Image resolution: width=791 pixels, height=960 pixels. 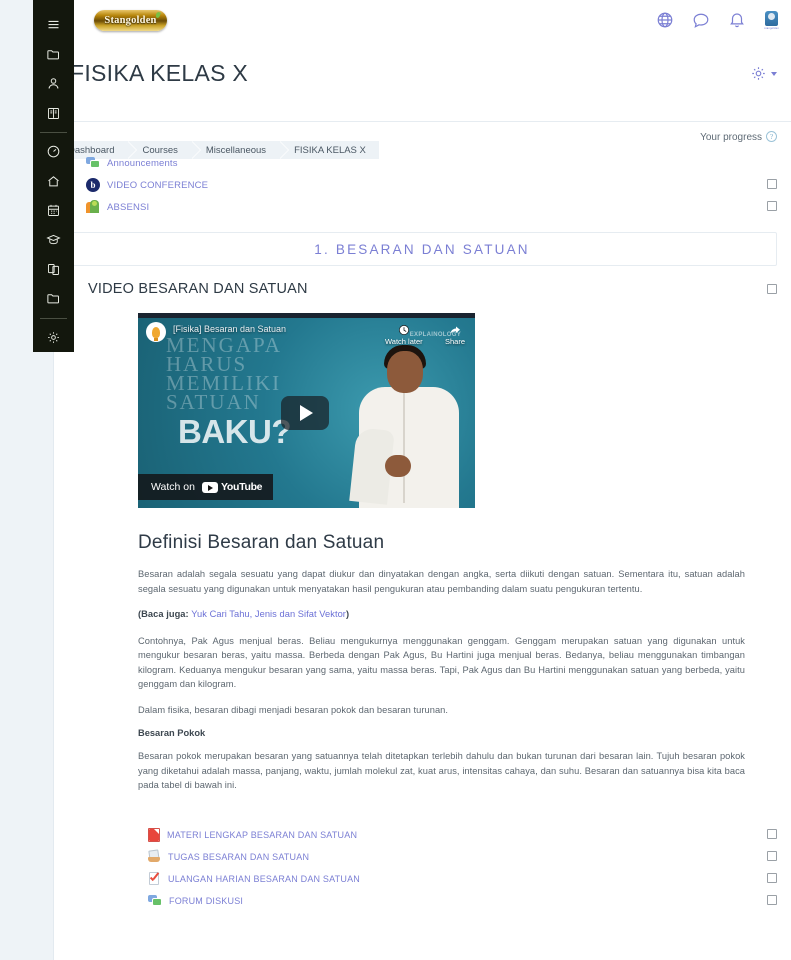 What do you see at coordinates (154, 834) in the screenshot?
I see `pdf-file-icon` at bounding box center [154, 834].